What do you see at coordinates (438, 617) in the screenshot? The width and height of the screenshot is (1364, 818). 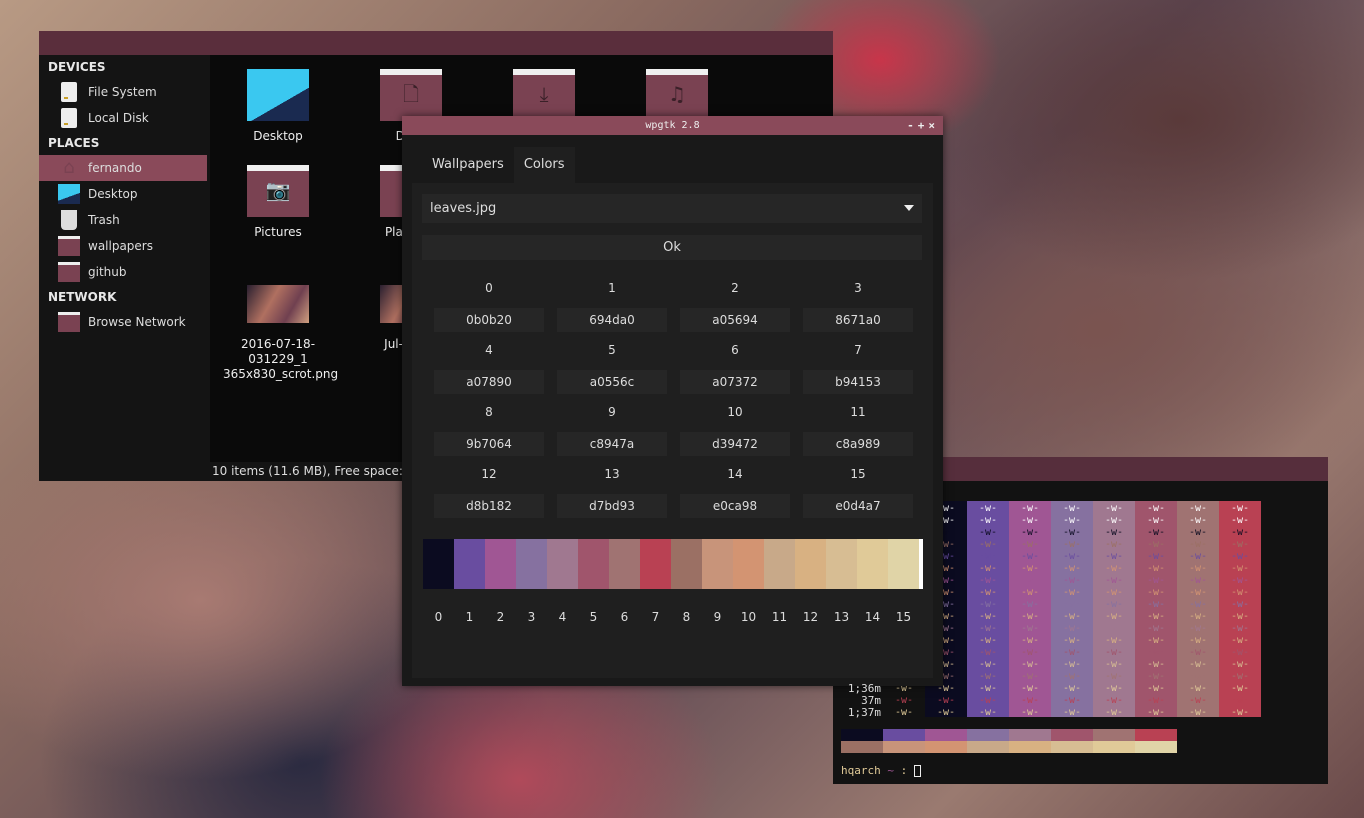 I see `palette-index: 0` at bounding box center [438, 617].